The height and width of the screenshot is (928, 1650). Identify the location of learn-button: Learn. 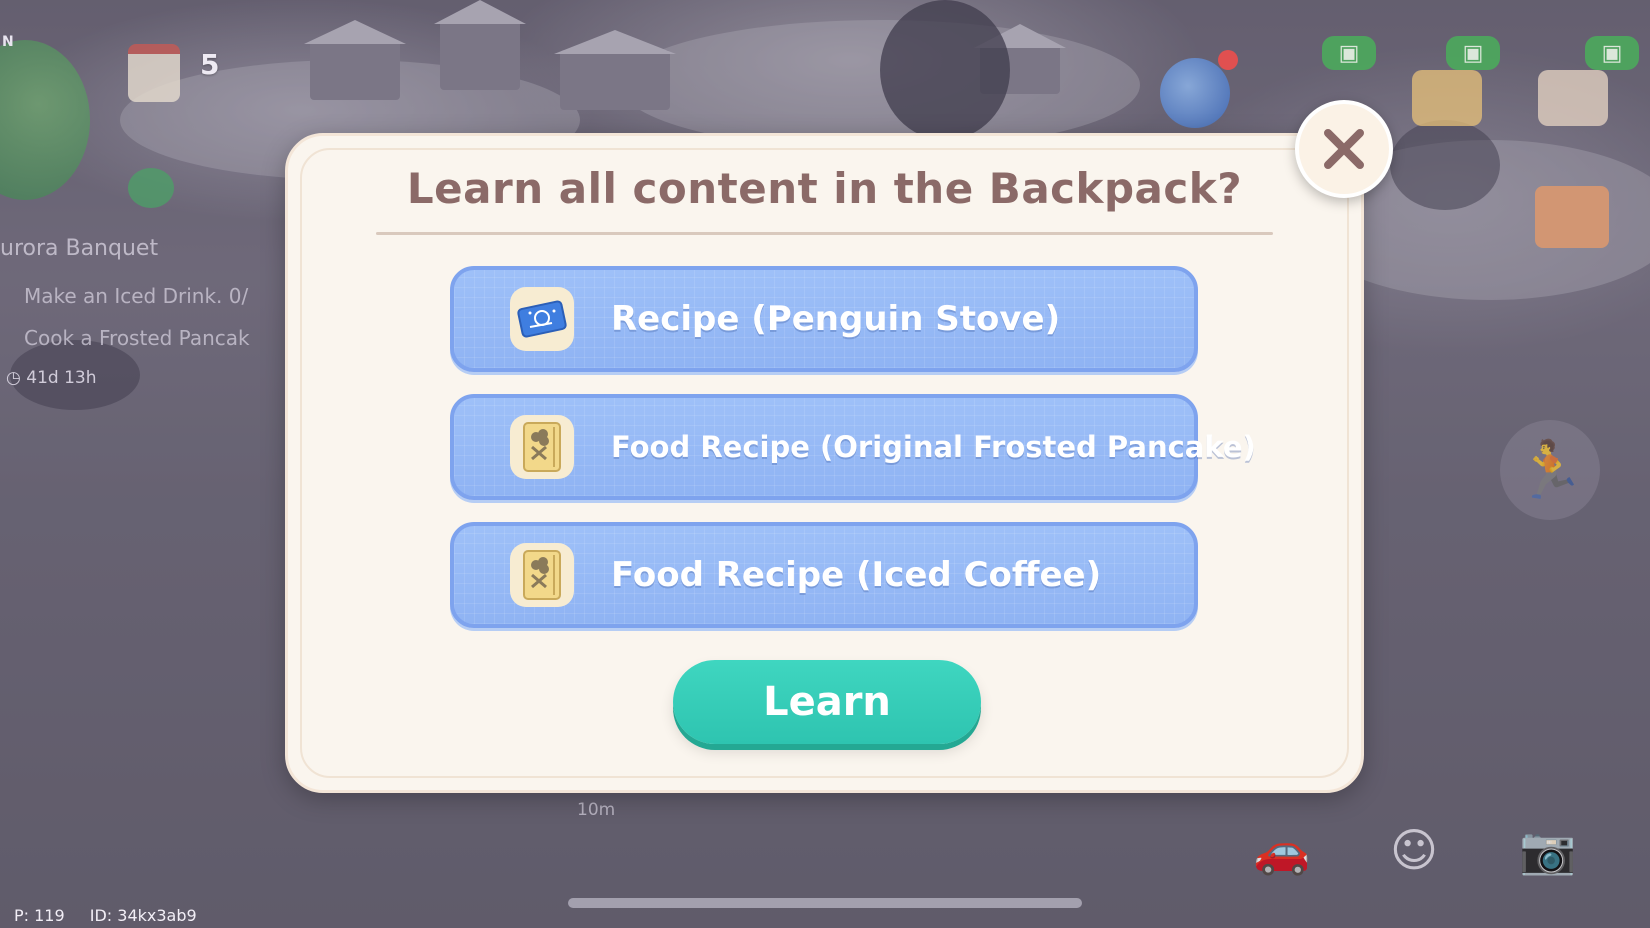
(827, 702).